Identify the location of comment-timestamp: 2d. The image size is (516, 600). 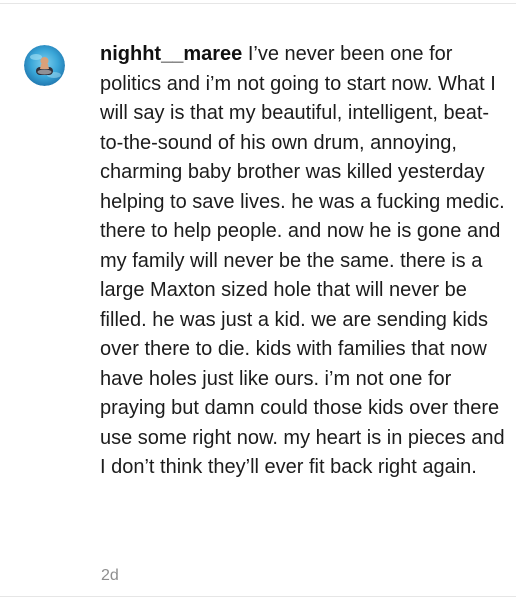
(110, 576).